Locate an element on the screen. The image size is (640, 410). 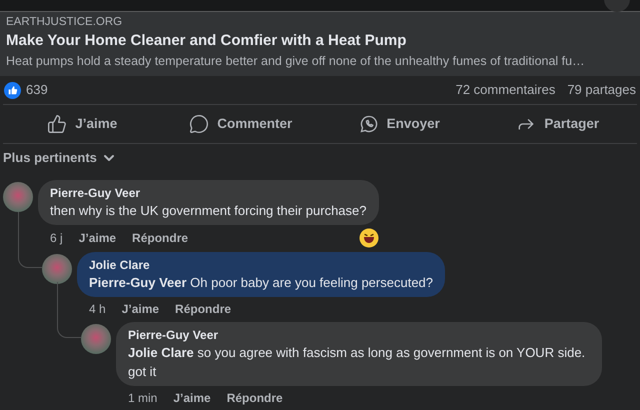
comment-text: Pierre-Guy Veer Oh poor baby are you feeling persecuted? is located at coordinates (261, 283).